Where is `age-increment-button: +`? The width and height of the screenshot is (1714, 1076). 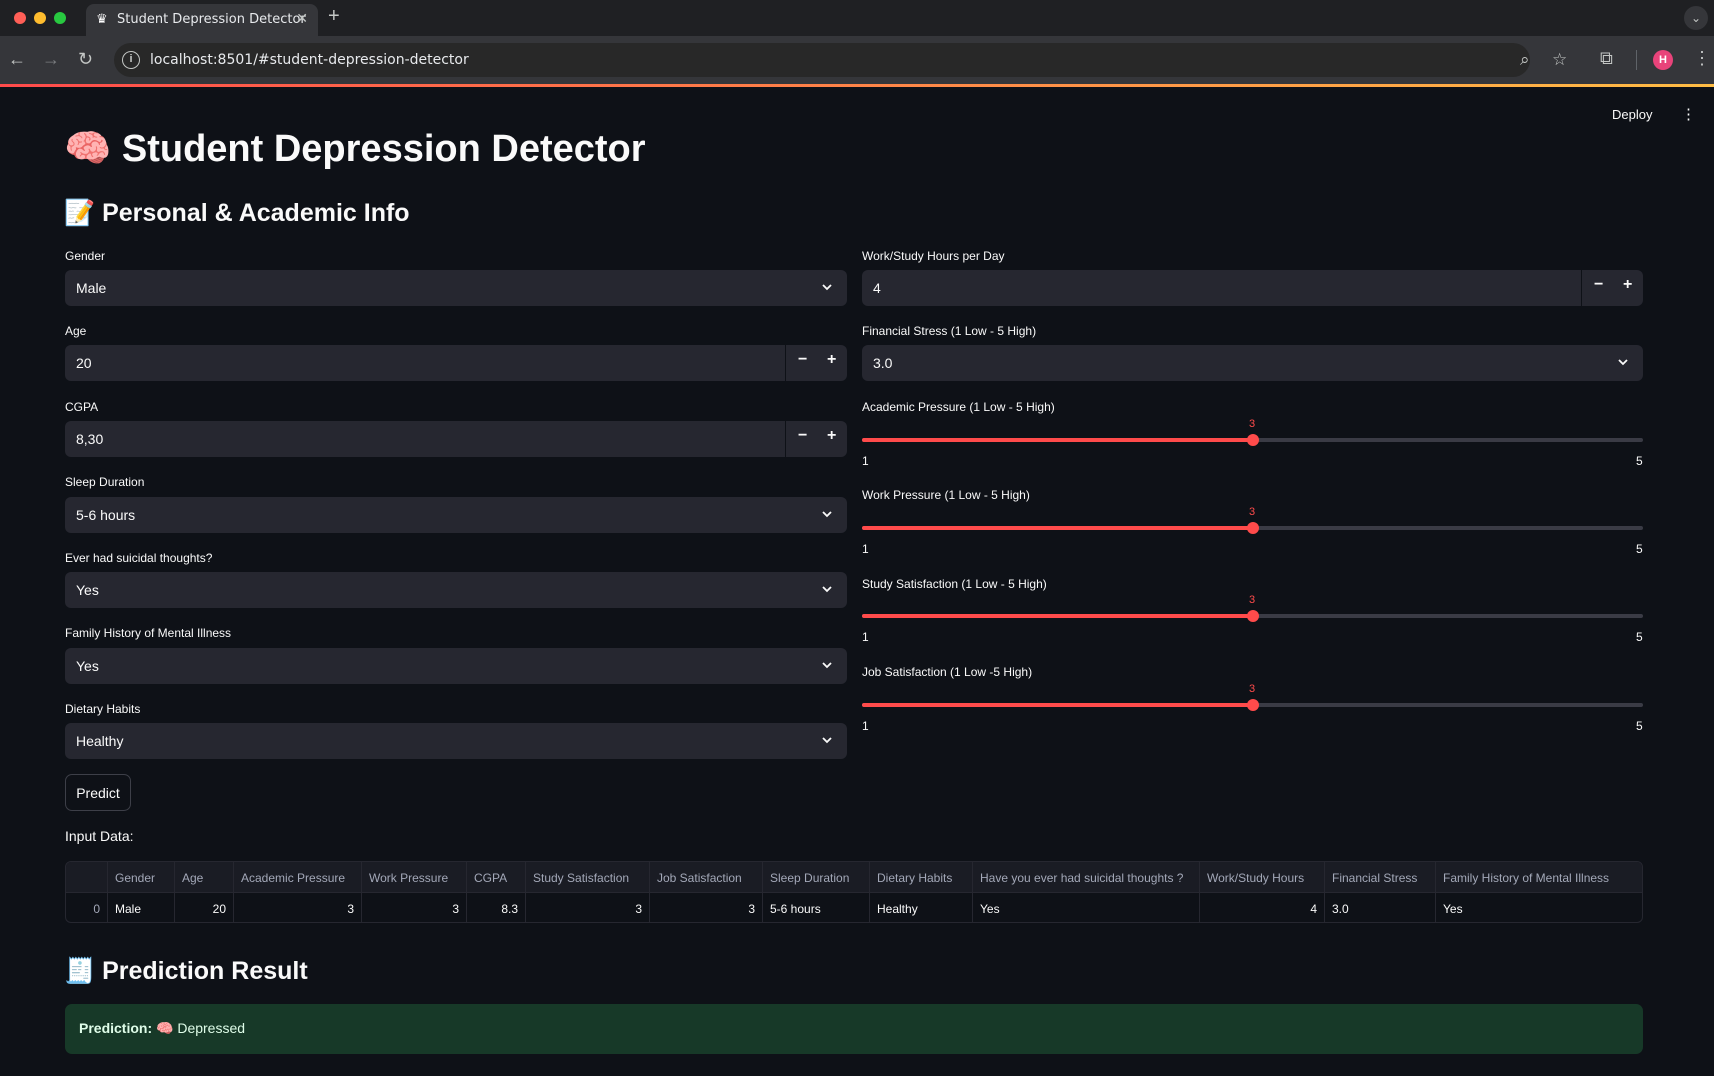
age-increment-button: + is located at coordinates (831, 360).